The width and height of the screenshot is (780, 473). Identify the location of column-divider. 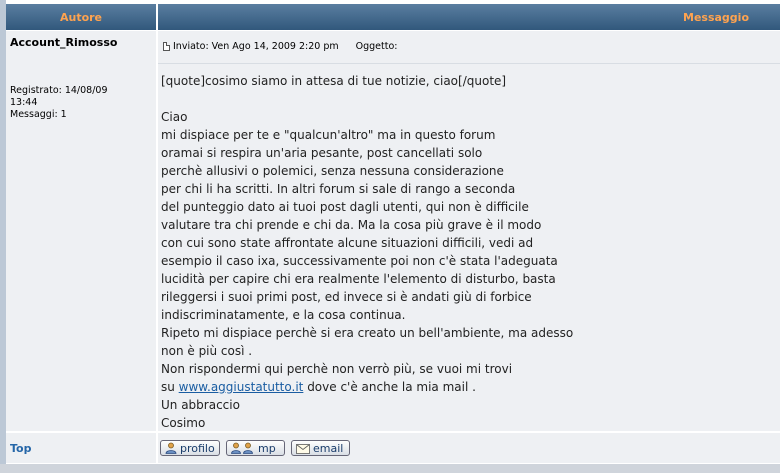
(157, 234).